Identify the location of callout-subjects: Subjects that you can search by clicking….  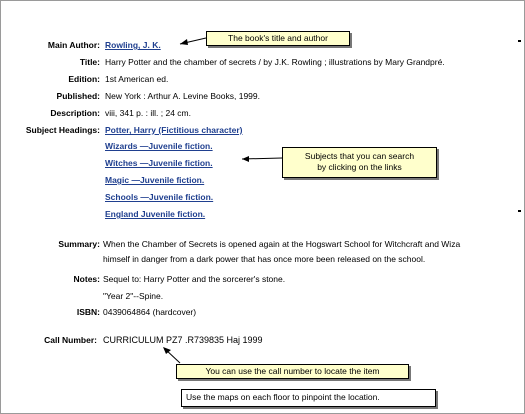
(359, 162).